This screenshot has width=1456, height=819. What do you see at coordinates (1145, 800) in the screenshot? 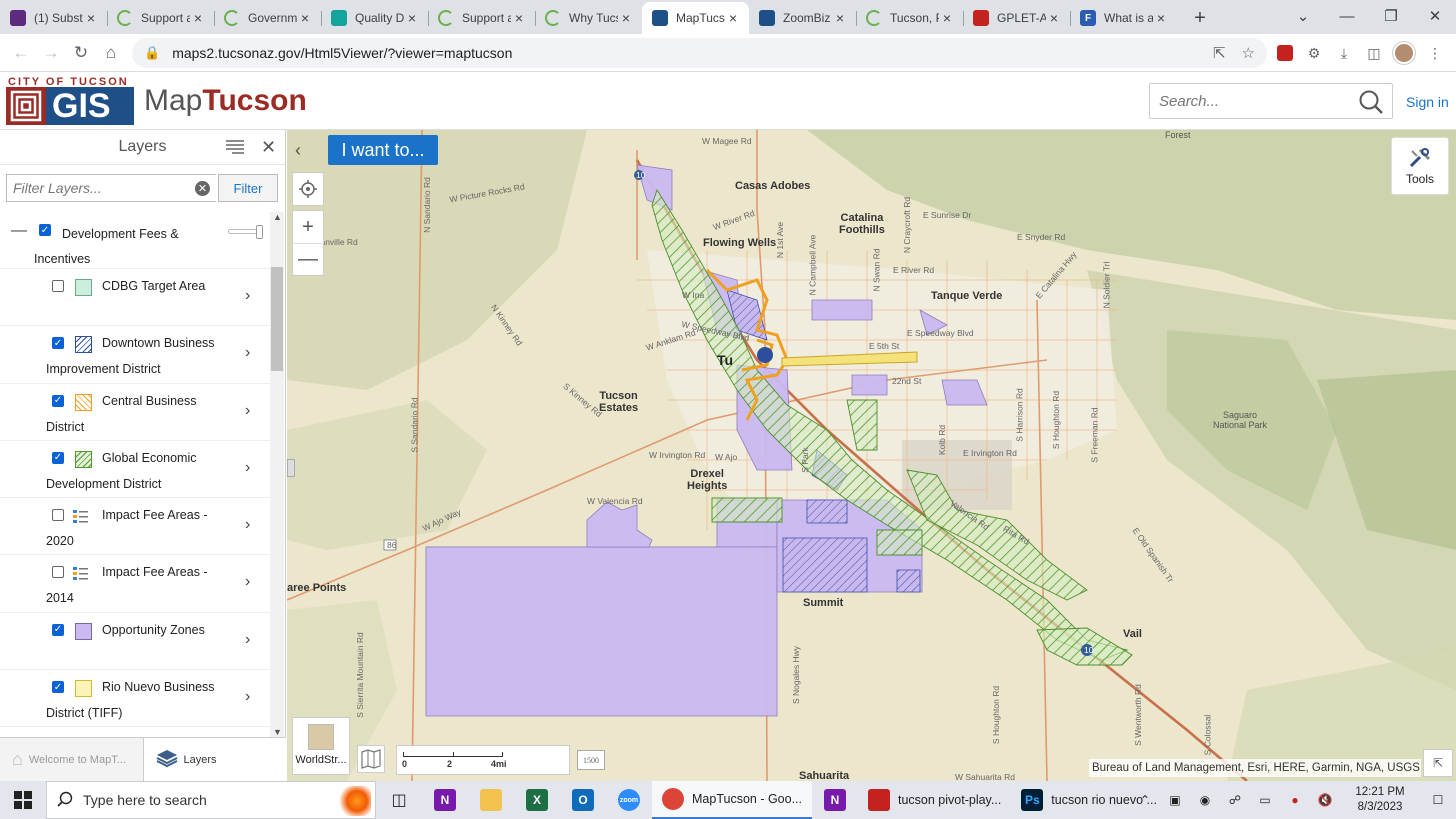
I see `tray-chevron-icon: ⌃` at bounding box center [1145, 800].